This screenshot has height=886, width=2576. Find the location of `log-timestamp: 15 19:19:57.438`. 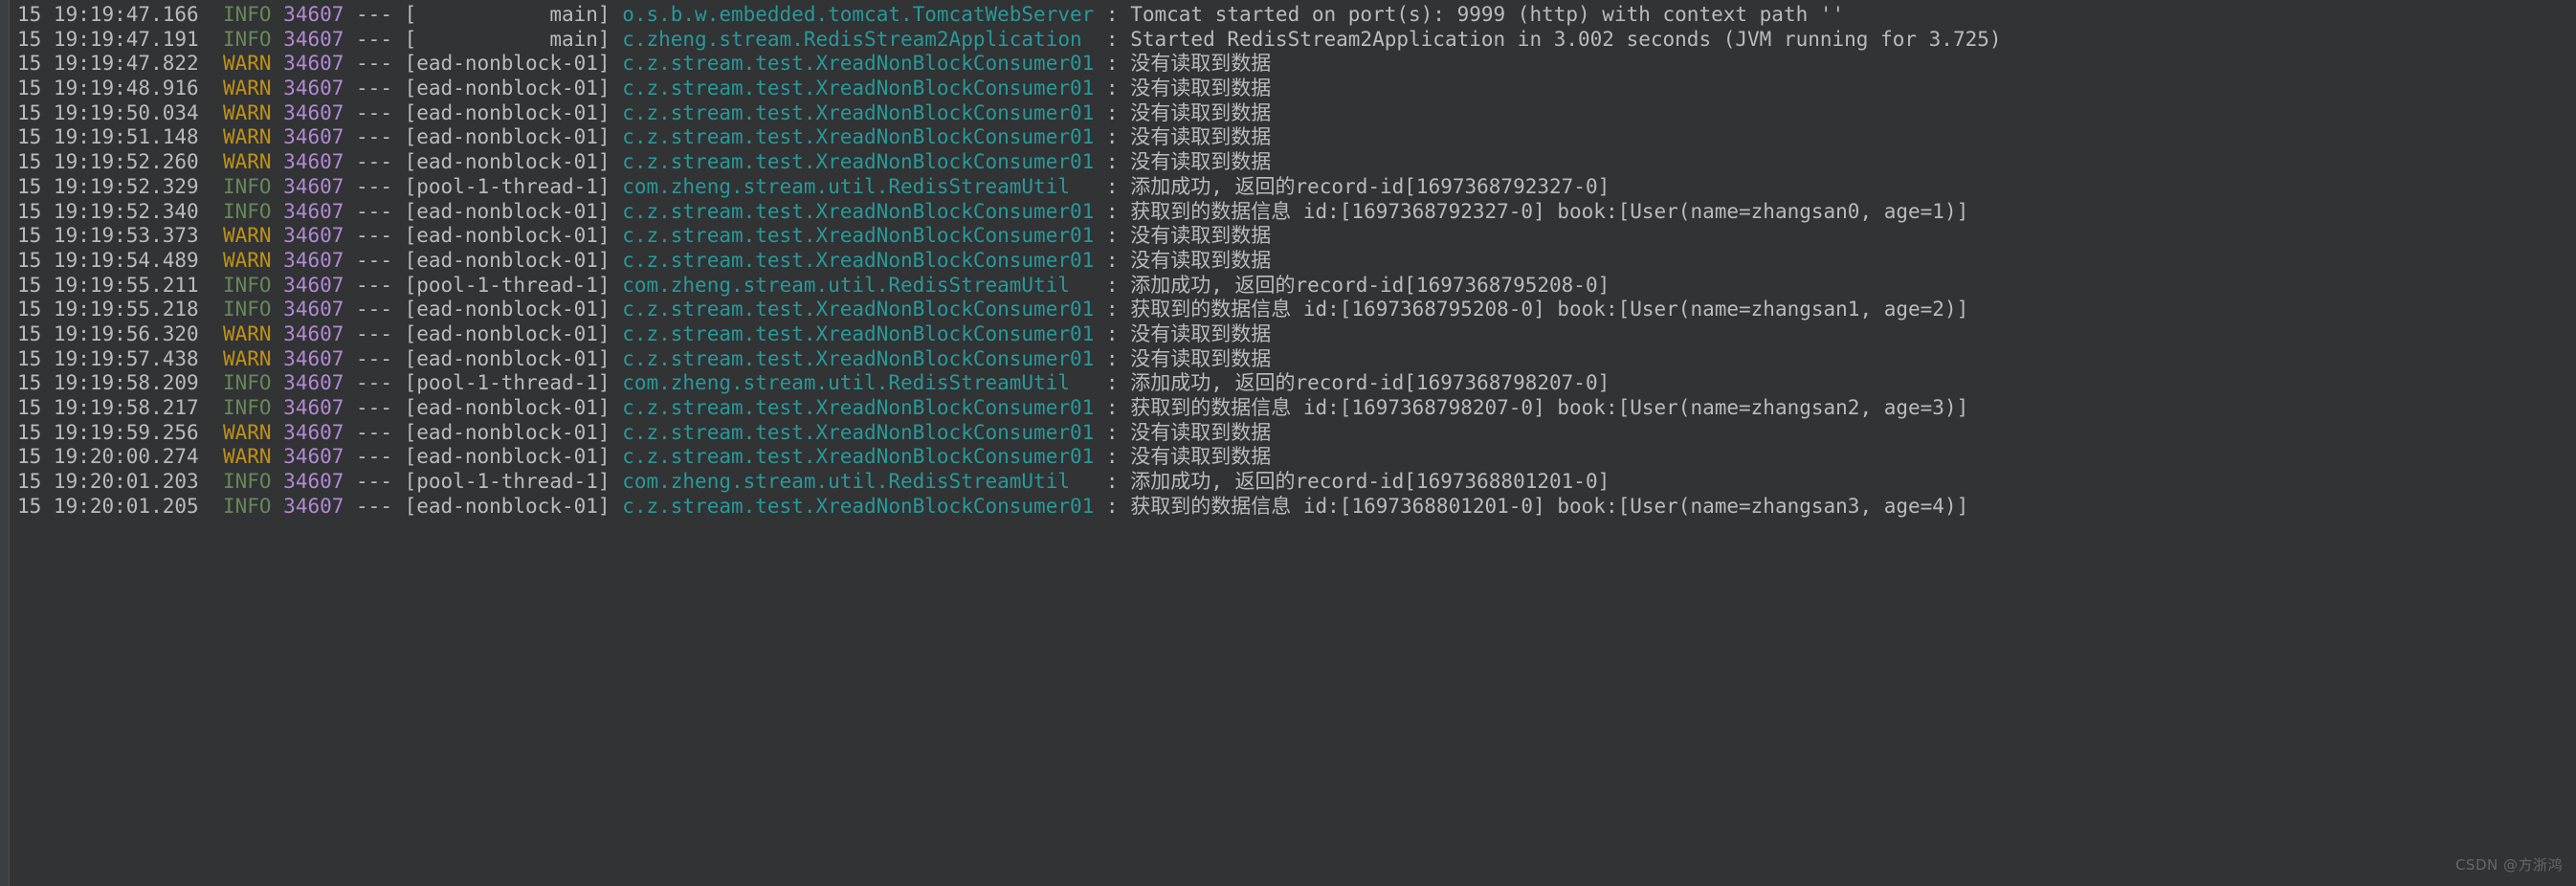

log-timestamp: 15 19:19:57.438 is located at coordinates (114, 358).